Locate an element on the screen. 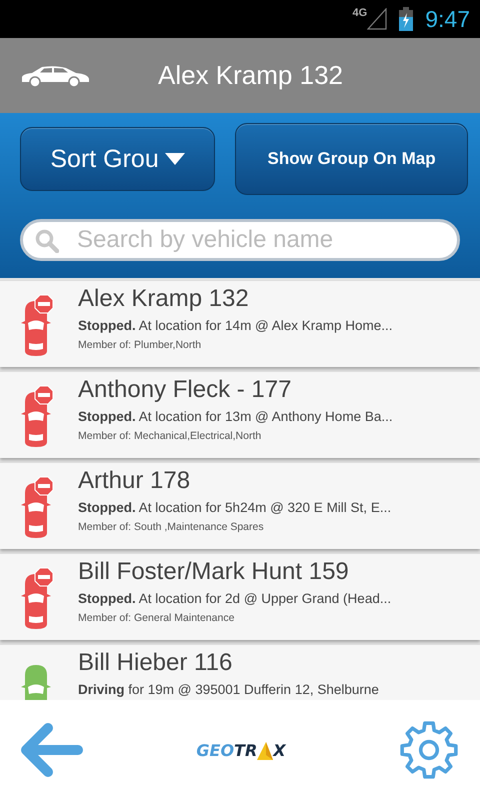 Image resolution: width=480 pixels, height=800 pixels. vehicle-list-item: Alex Kramp 132 Stopped. At location for 14m @ Alex Kramp Home... Member of: Plumber,North is located at coordinates (240, 323).